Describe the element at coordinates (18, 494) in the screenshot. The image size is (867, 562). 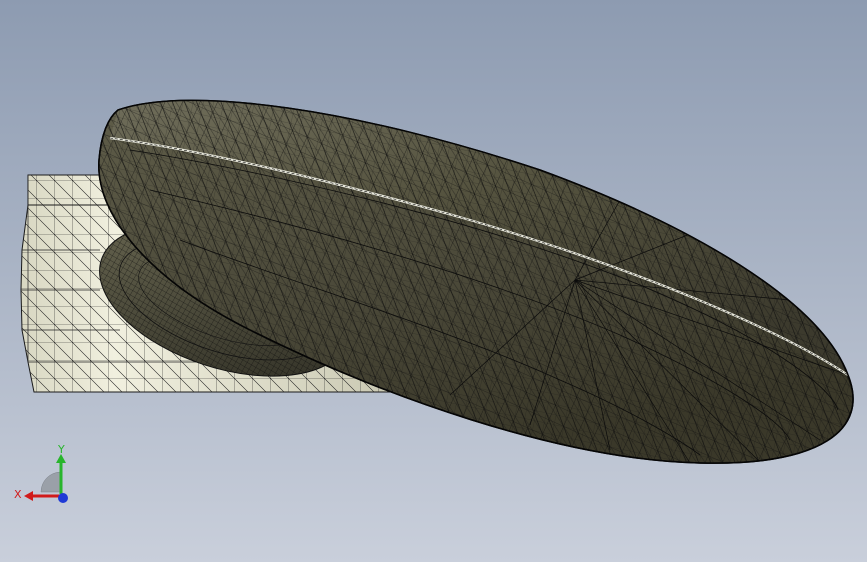
I see `x-axis-label: X` at that location.